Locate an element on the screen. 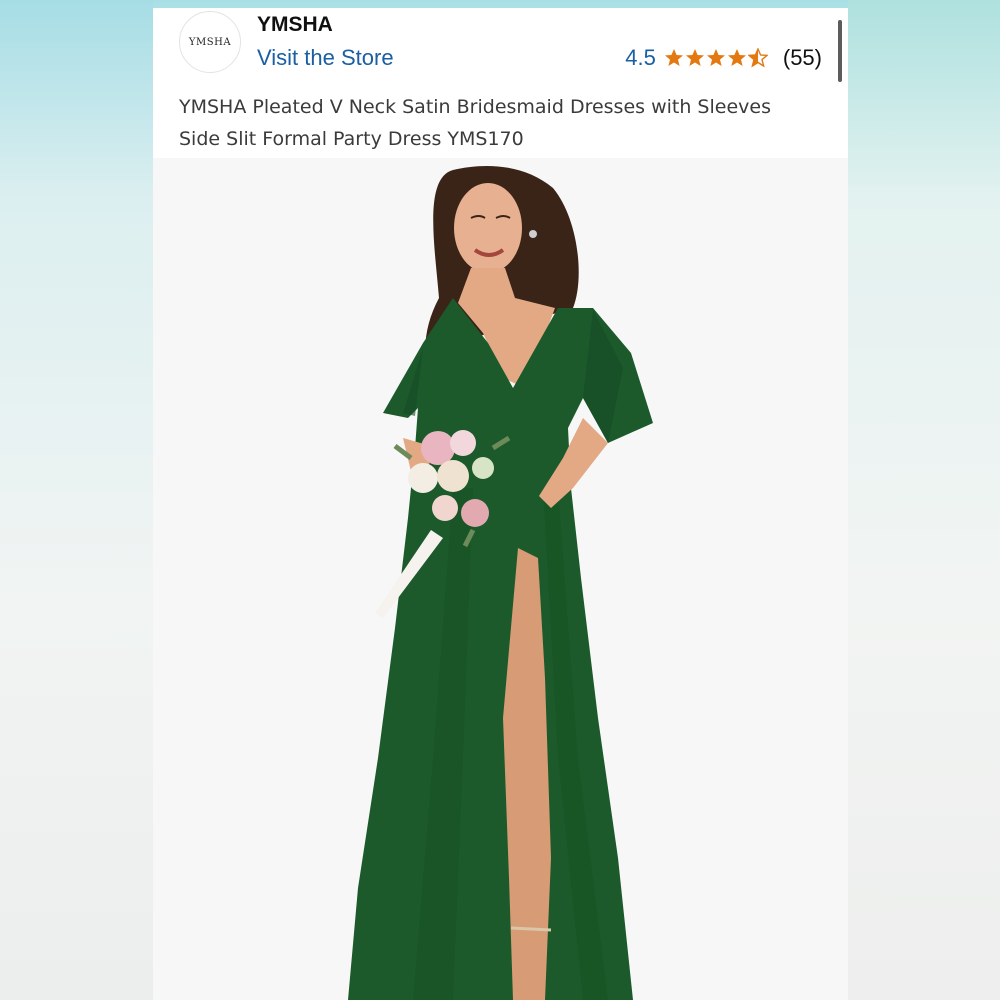 The height and width of the screenshot is (1000, 1000). rating-summary: 4.5 (55) is located at coordinates (723, 58).